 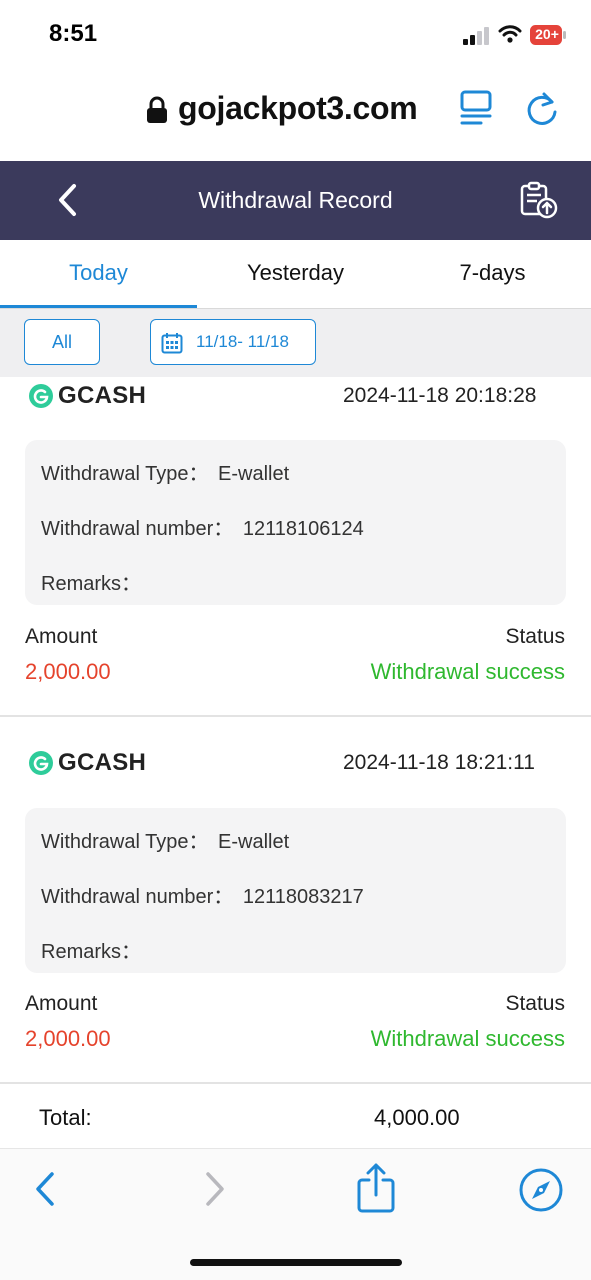 I want to click on page-title: Withdrawal Record, so click(x=295, y=200).